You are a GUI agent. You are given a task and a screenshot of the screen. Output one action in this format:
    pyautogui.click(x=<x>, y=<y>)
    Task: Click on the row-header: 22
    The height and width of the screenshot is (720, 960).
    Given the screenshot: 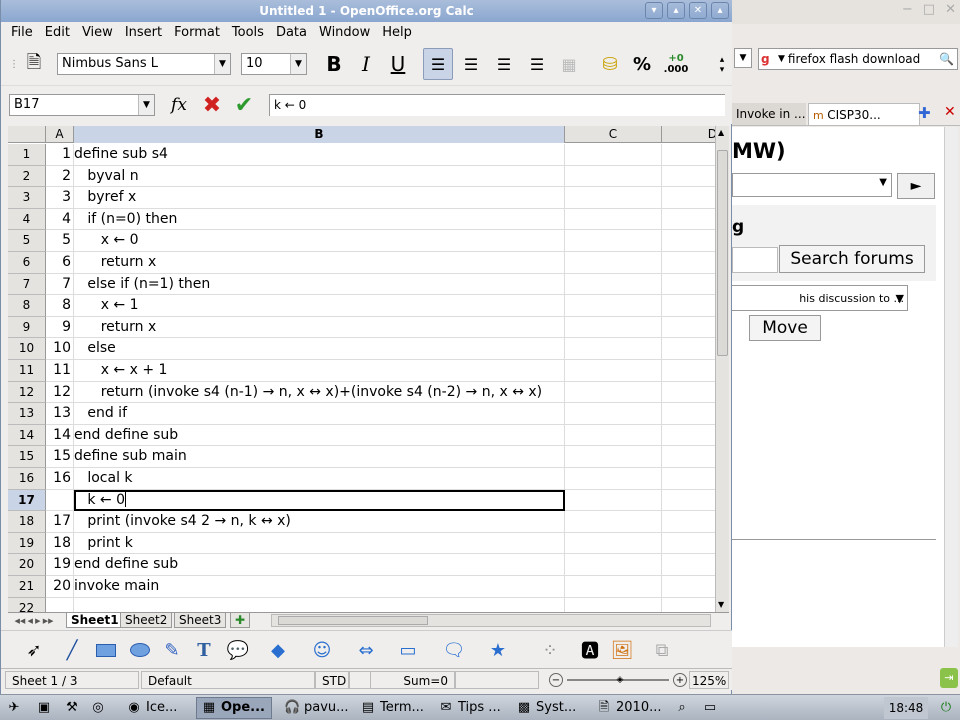 What is the action you would take?
    pyautogui.click(x=27, y=604)
    